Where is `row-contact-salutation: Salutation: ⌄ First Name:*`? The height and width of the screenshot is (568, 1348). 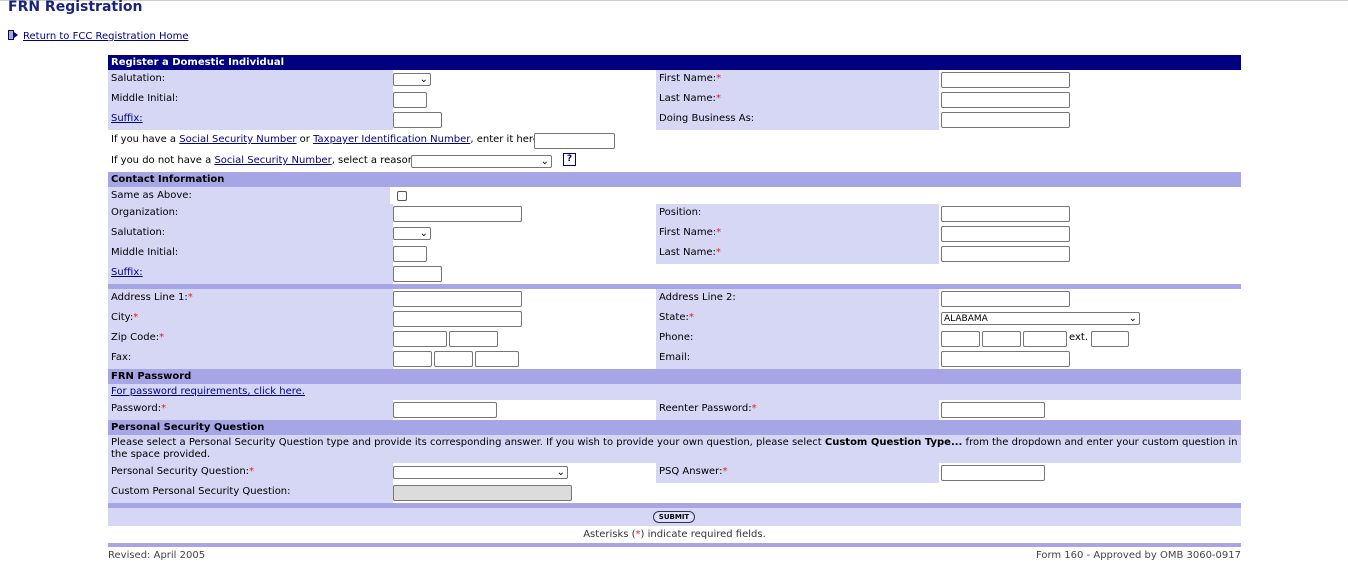 row-contact-salutation: Salutation: ⌄ First Name:* is located at coordinates (674, 234).